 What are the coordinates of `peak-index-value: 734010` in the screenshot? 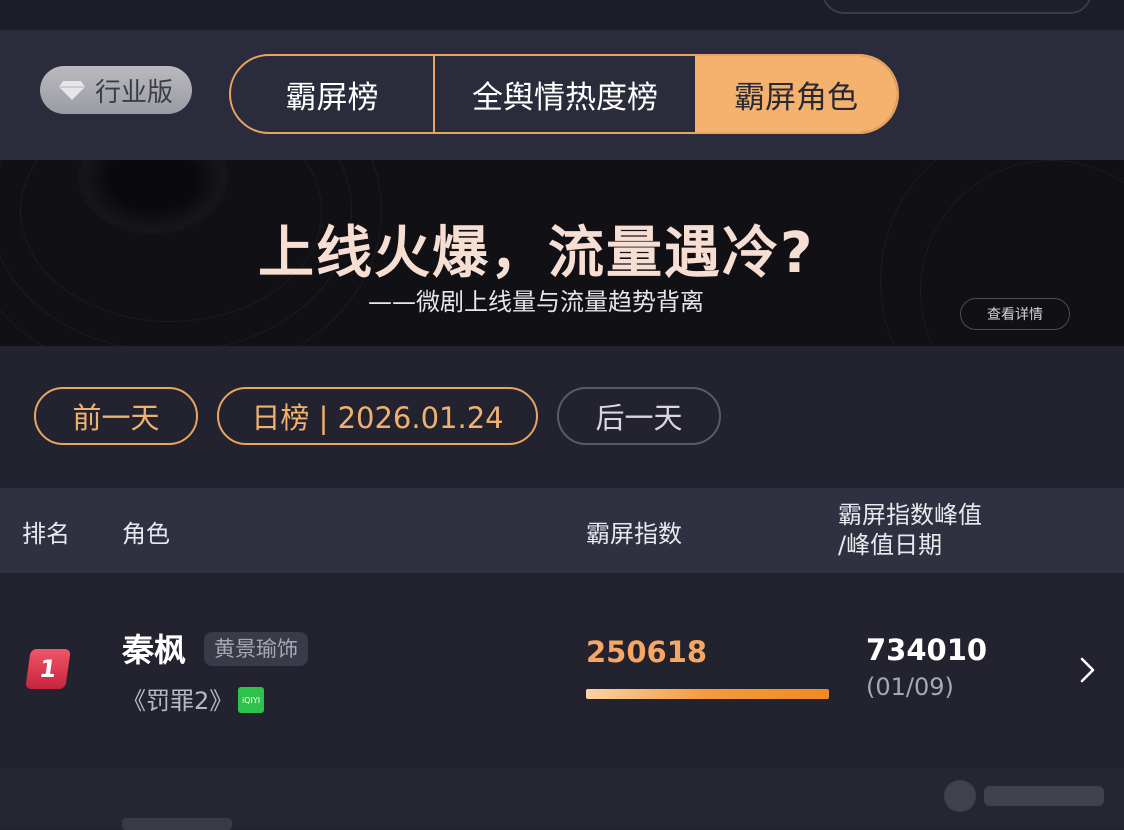 It's located at (927, 650).